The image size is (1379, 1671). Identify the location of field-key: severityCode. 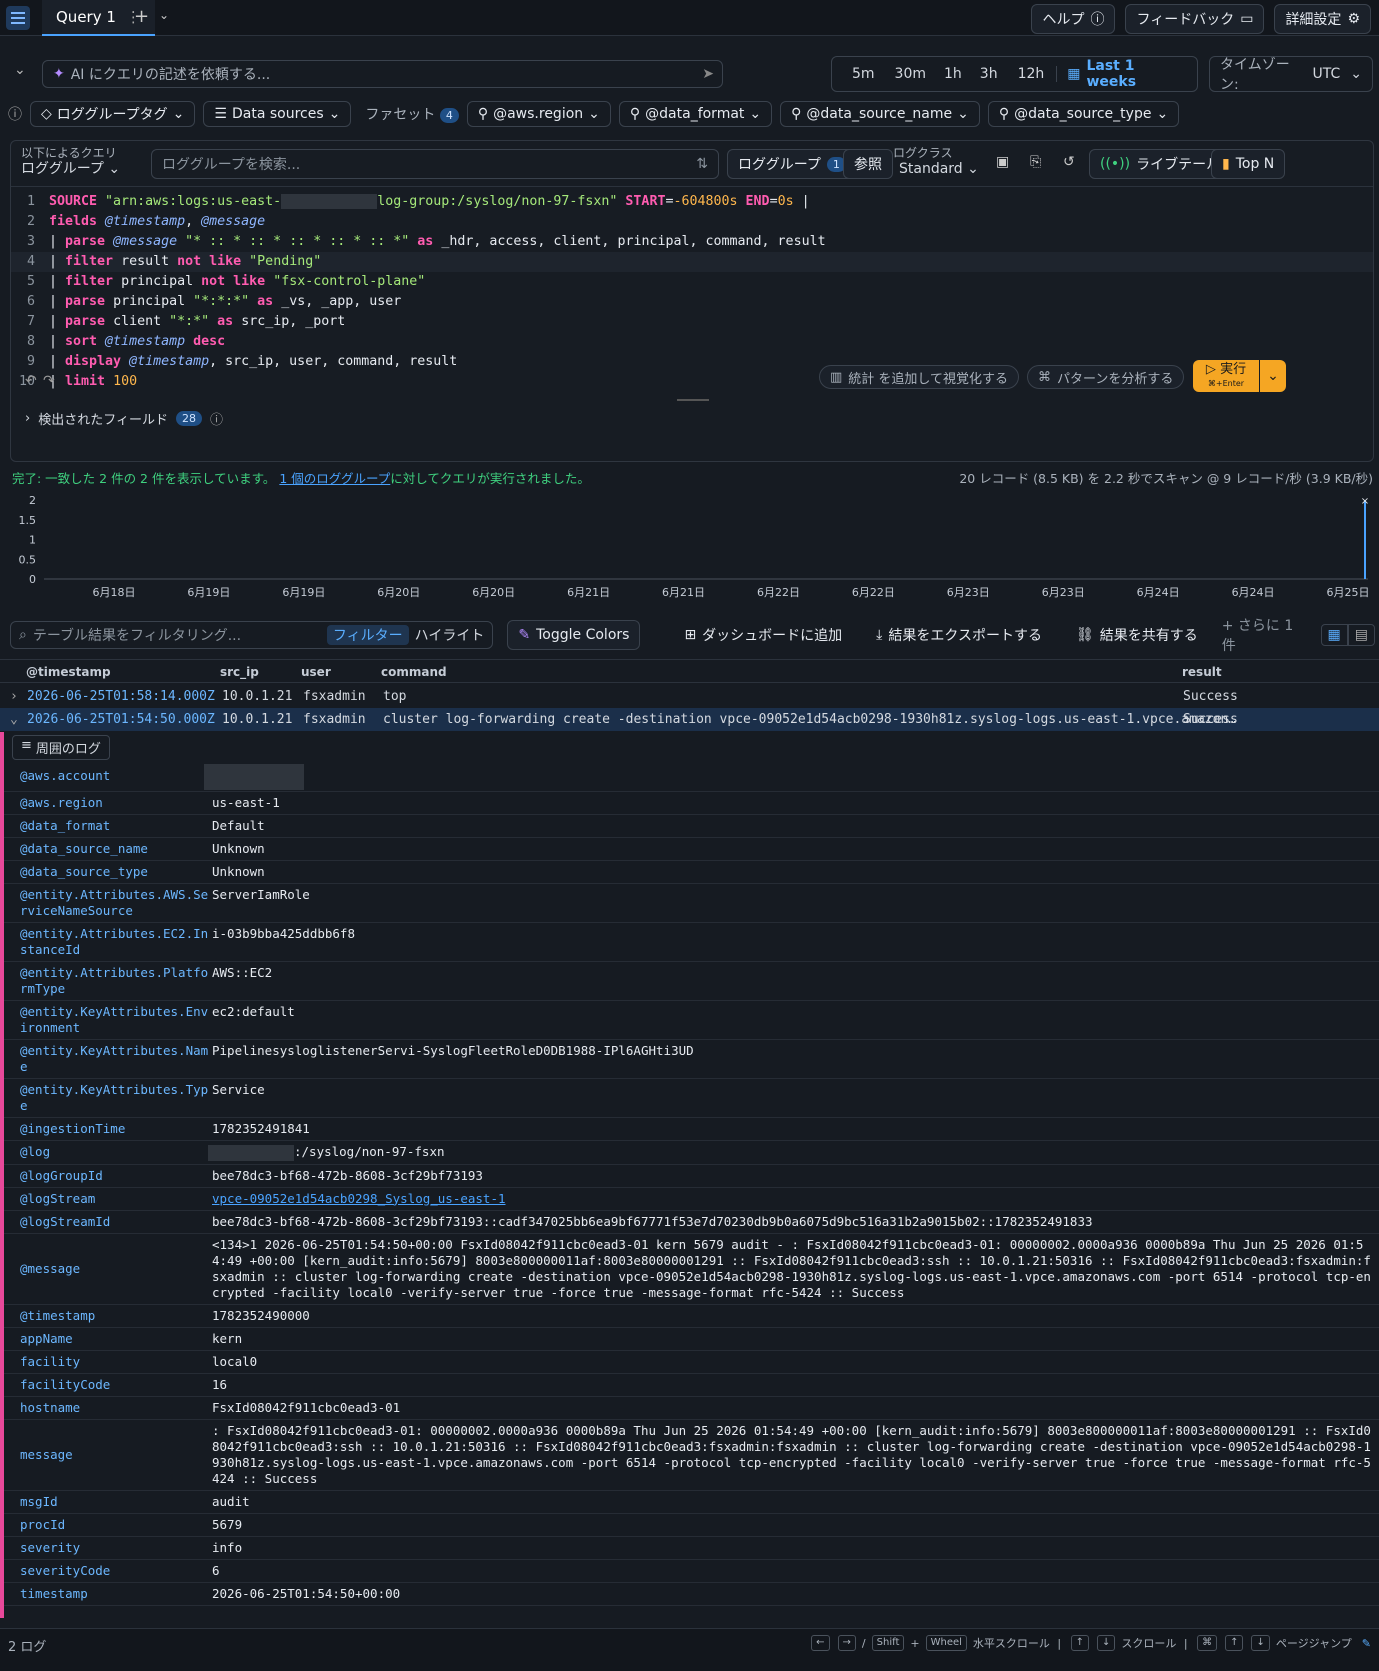
(108, 1571).